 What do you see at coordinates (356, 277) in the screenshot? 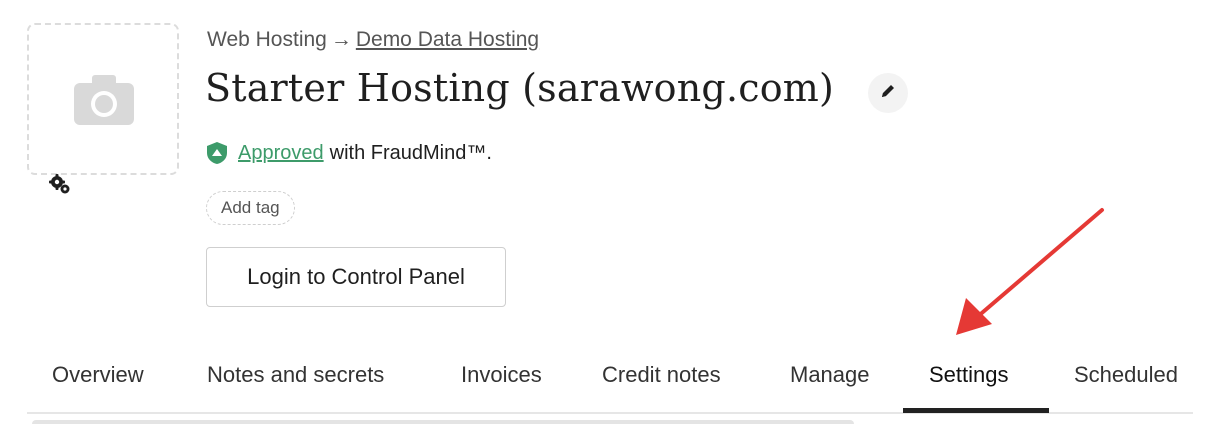
I see `login-control-panel-button: Login to Control Panel` at bounding box center [356, 277].